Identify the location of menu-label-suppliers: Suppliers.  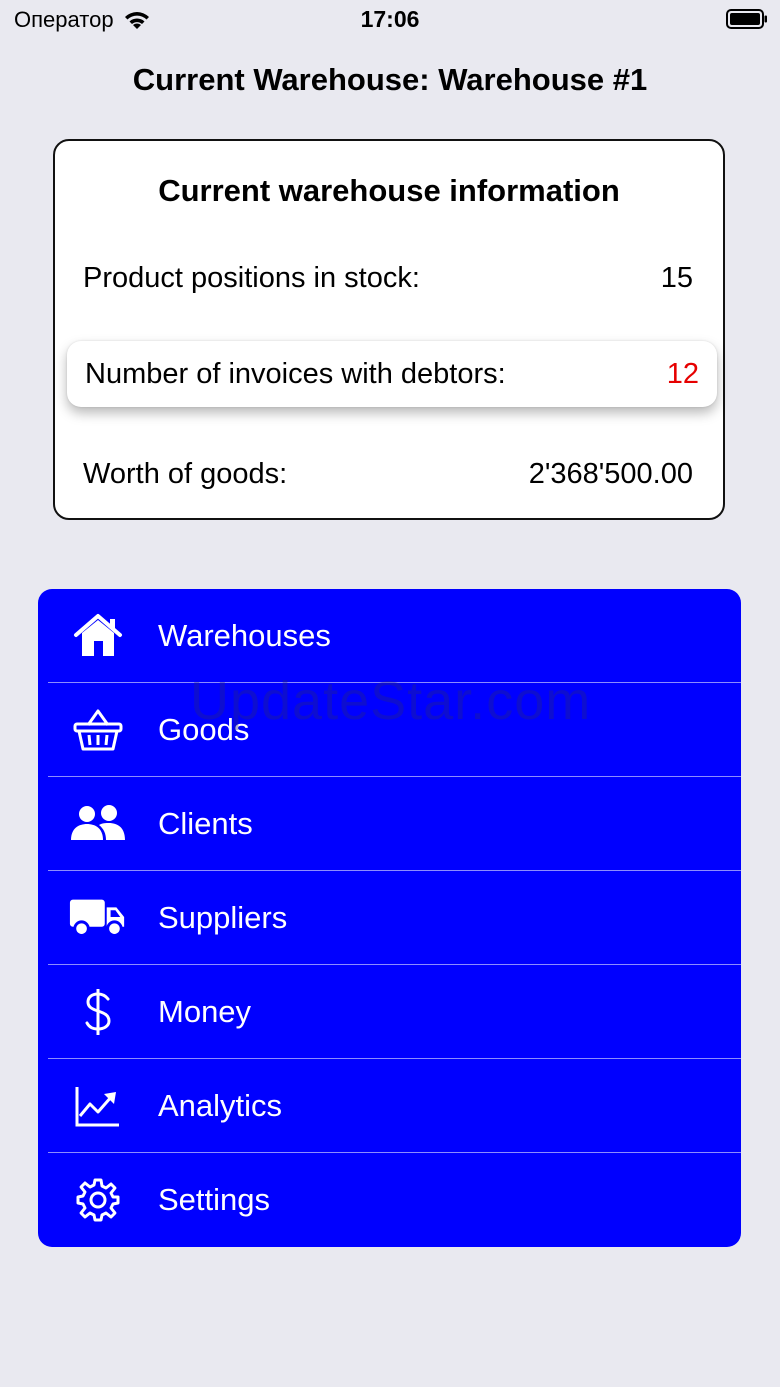
(223, 917).